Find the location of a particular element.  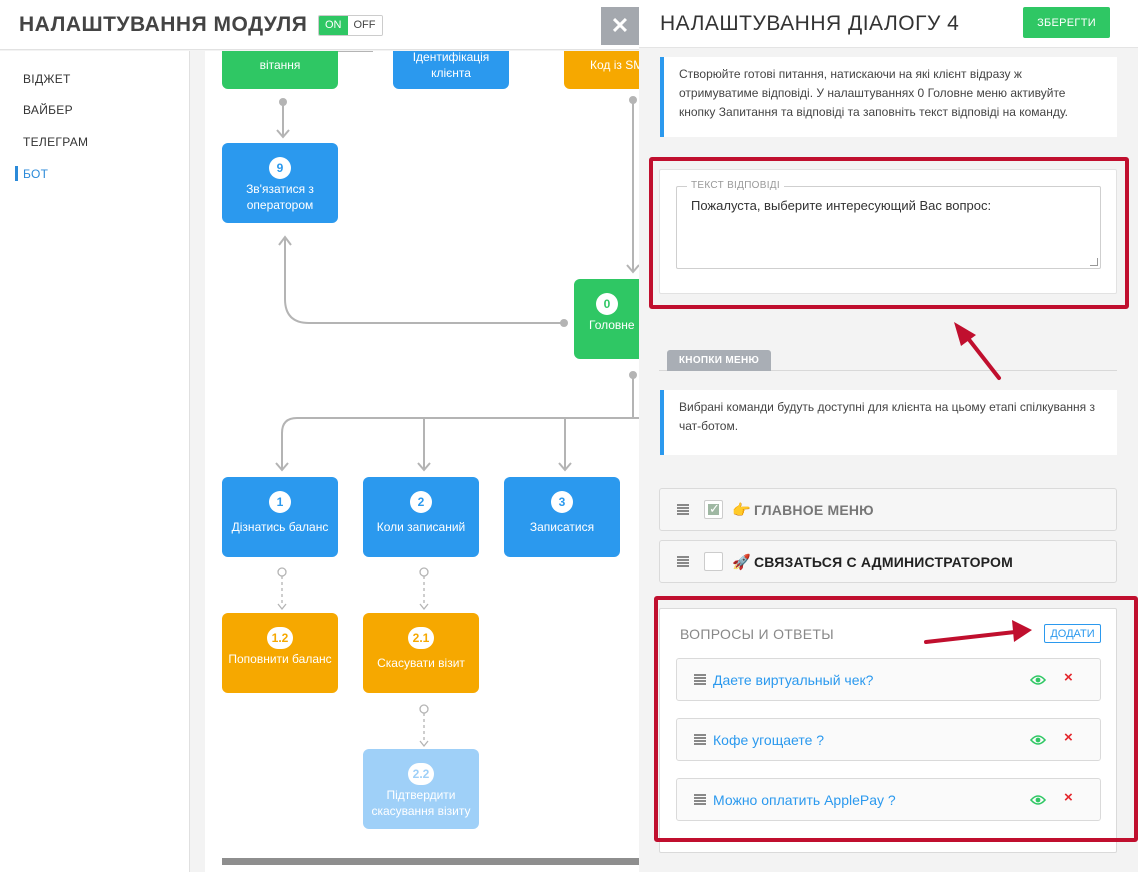

toggle-off: OFF is located at coordinates (364, 25).